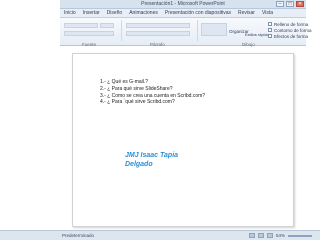 Image resolution: width=320 pixels, height=240 pixels. What do you see at coordinates (139, 164) in the screenshot?
I see `author-line-2: Delgado` at bounding box center [139, 164].